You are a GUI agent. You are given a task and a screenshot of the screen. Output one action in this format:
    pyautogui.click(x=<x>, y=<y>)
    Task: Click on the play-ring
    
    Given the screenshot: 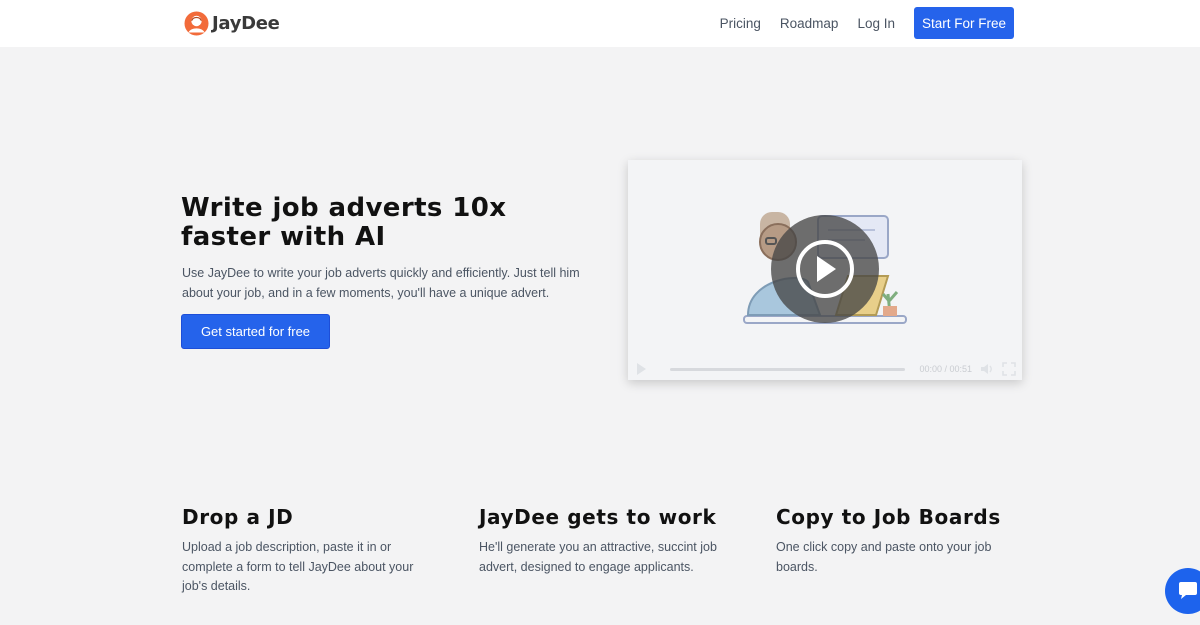 What is the action you would take?
    pyautogui.click(x=825, y=269)
    